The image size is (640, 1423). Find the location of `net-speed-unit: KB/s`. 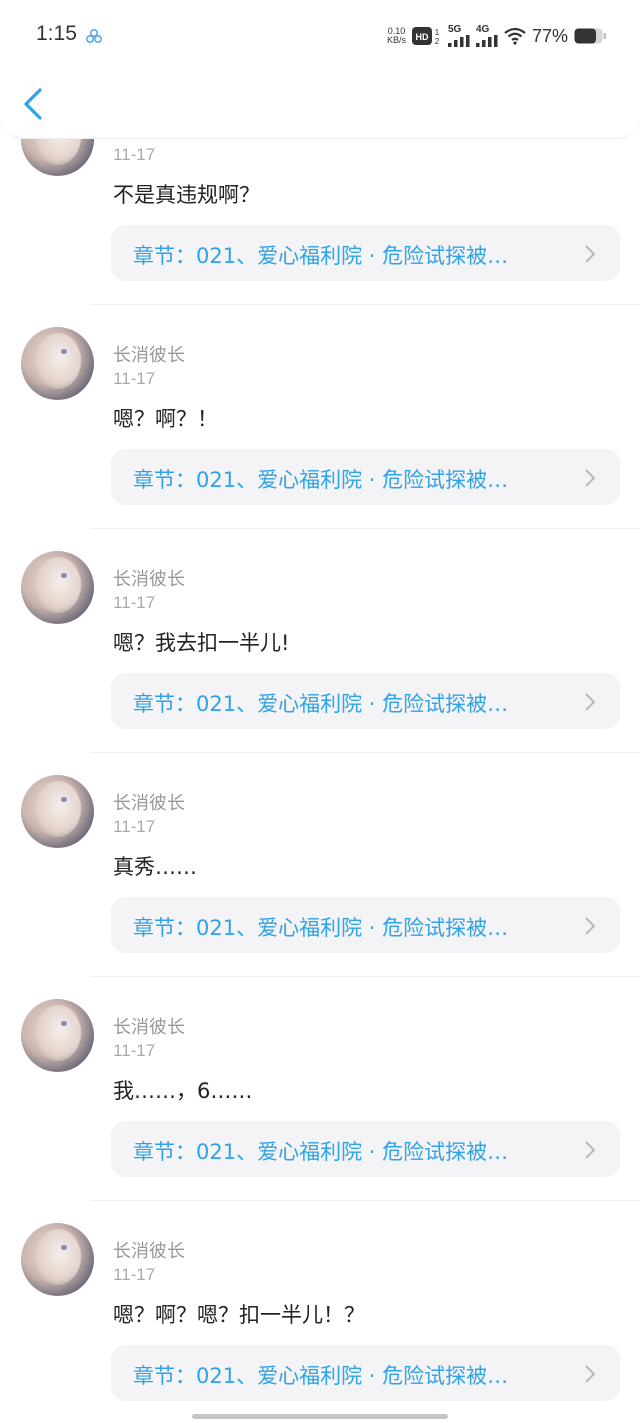

net-speed-unit: KB/s is located at coordinates (396, 40).